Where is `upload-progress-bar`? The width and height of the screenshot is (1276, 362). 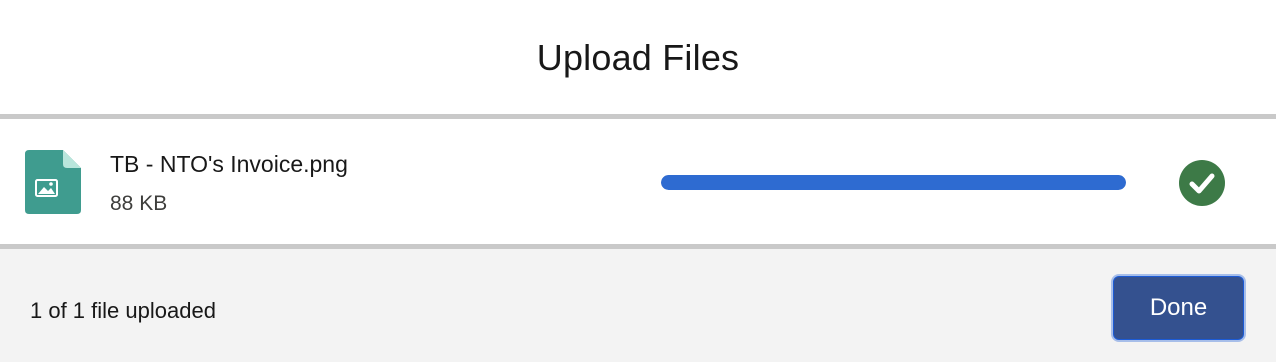 upload-progress-bar is located at coordinates (893, 182).